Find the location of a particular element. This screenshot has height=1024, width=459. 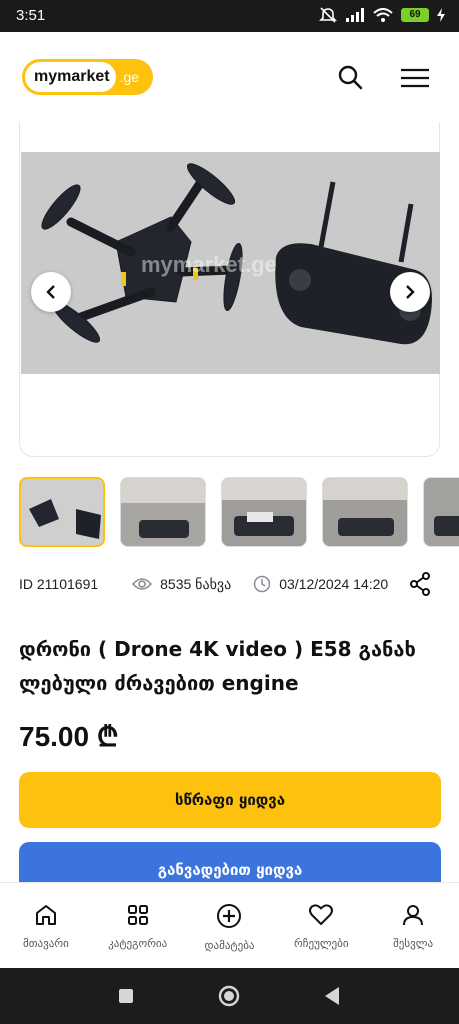

hamburger-menu-icon is located at coordinates (415, 78).